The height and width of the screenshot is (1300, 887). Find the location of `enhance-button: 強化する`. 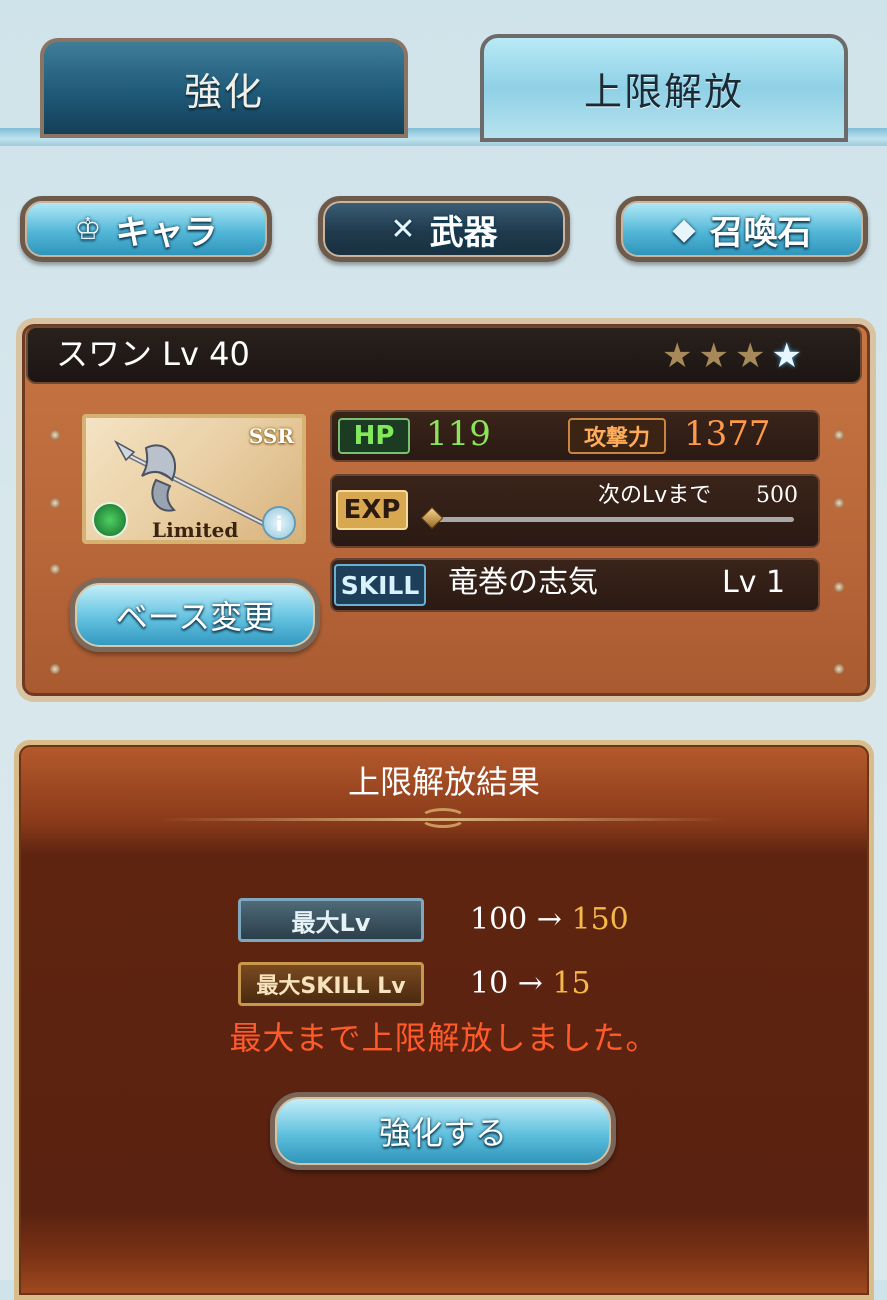

enhance-button: 強化する is located at coordinates (443, 1131).